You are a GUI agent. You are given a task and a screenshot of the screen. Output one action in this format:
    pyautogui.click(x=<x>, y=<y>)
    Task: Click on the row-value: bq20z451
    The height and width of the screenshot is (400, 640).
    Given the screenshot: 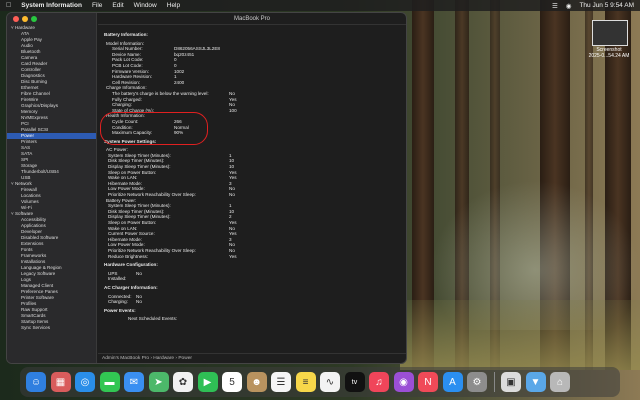 What is the action you would take?
    pyautogui.click(x=184, y=54)
    